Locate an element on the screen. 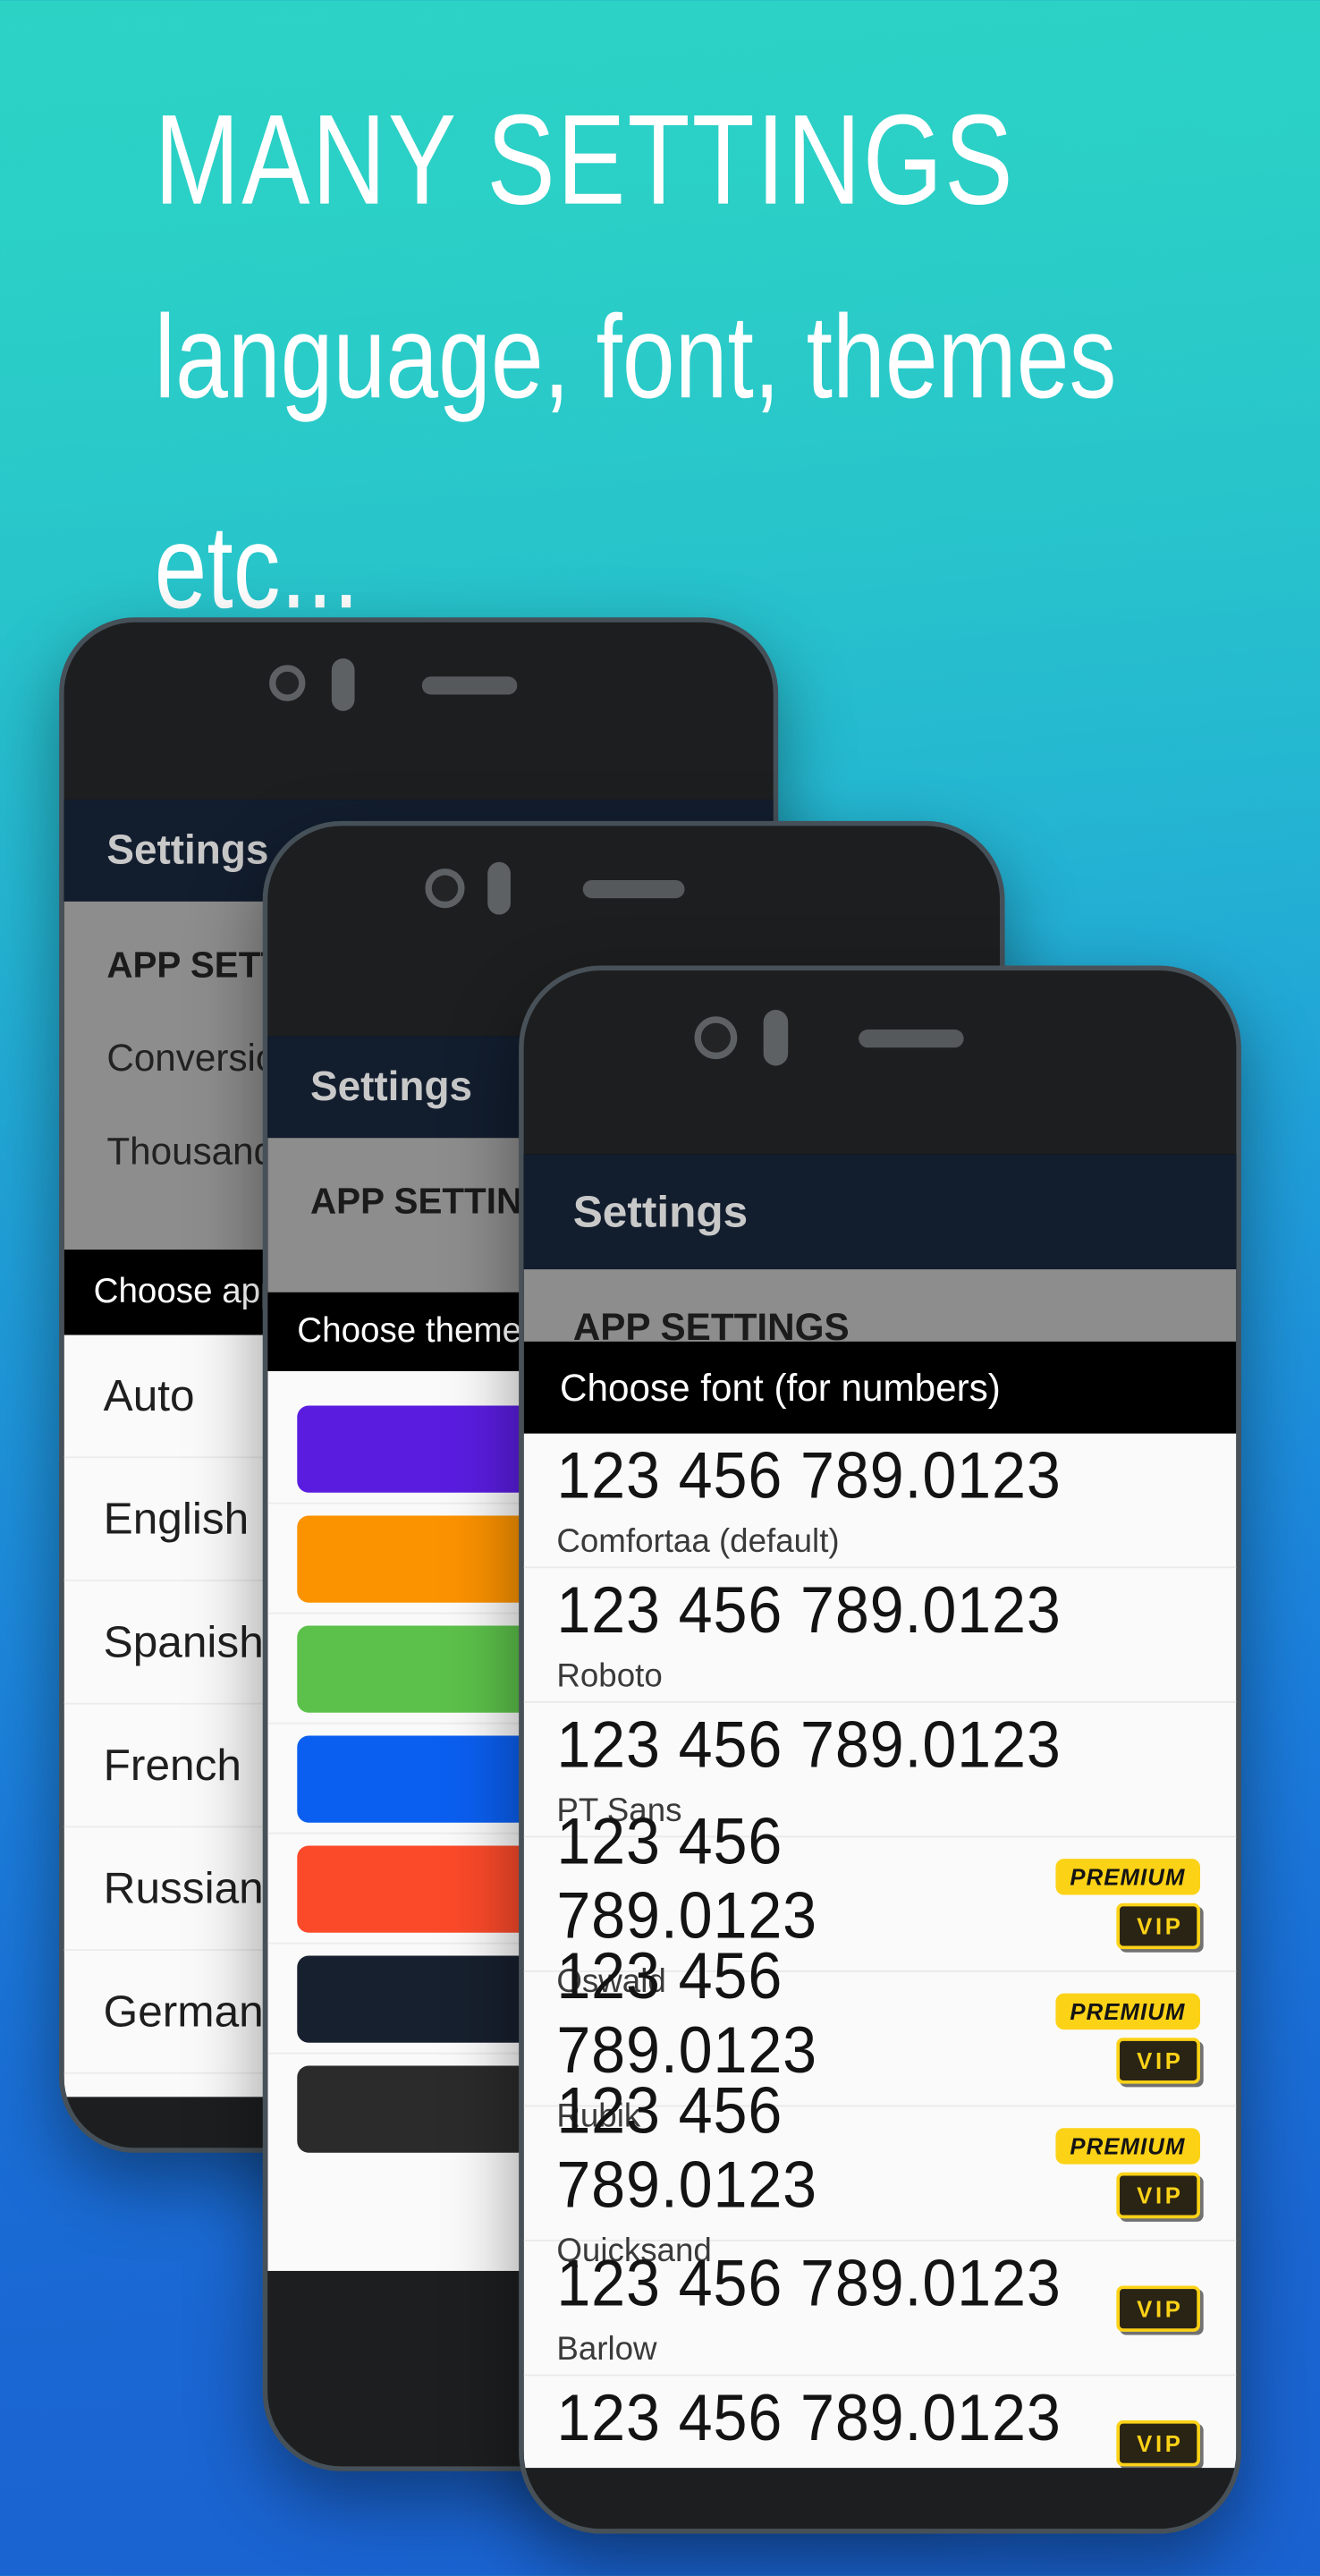 Image resolution: width=1320 pixels, height=2576 pixels. font-list-item: 123 456 789.0123 Quicksand PREMIUM VIP is located at coordinates (880, 2172).